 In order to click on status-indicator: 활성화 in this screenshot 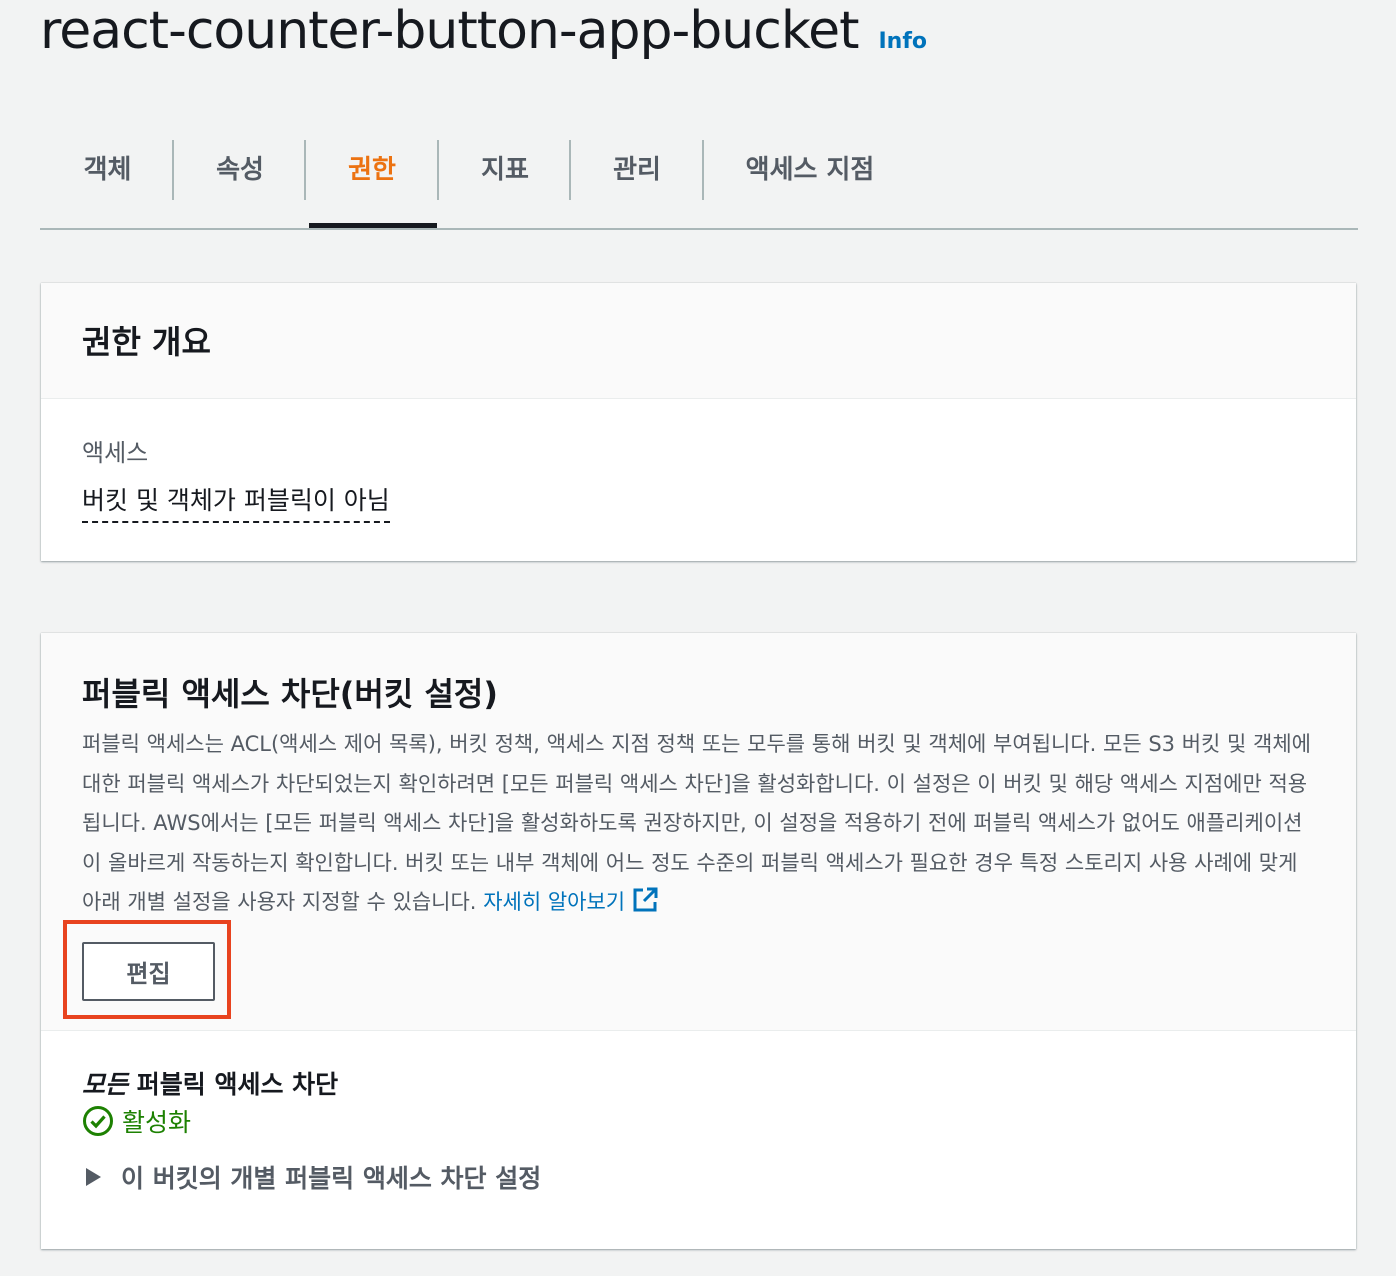, I will do `click(136, 1121)`.